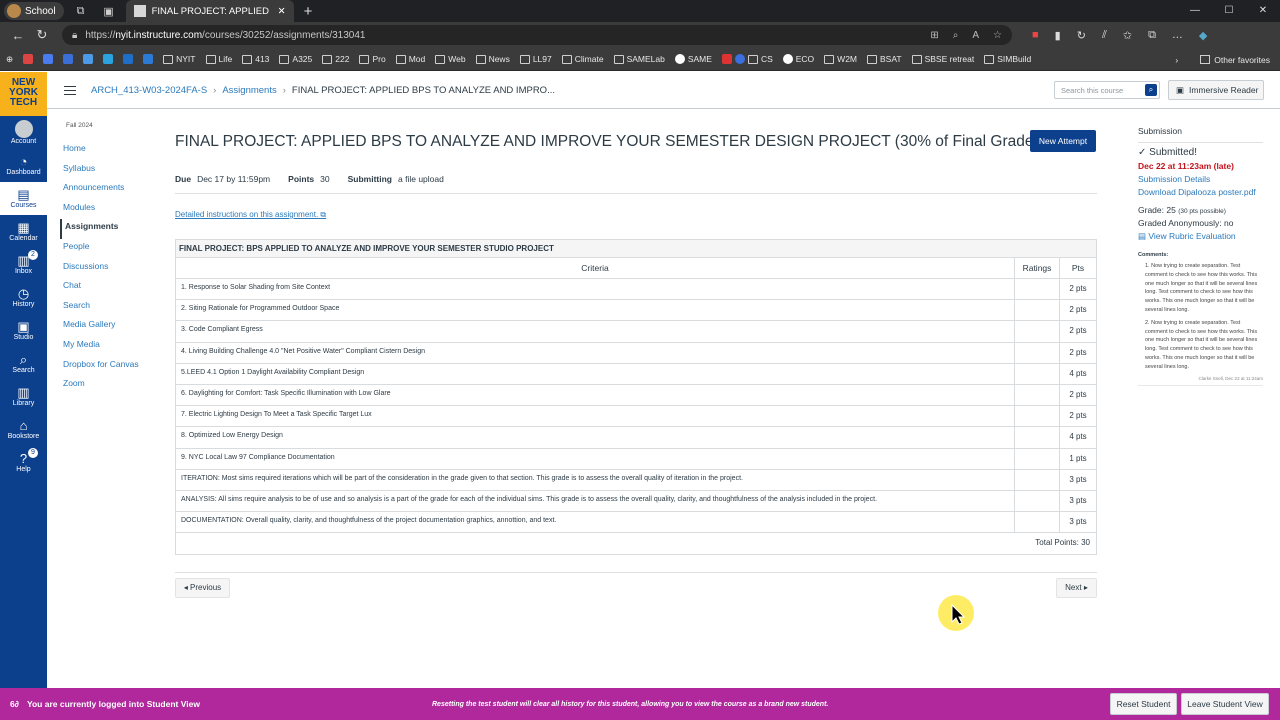 This screenshot has width=1280, height=720. I want to click on read-aloud-icon: A, so click(975, 35).